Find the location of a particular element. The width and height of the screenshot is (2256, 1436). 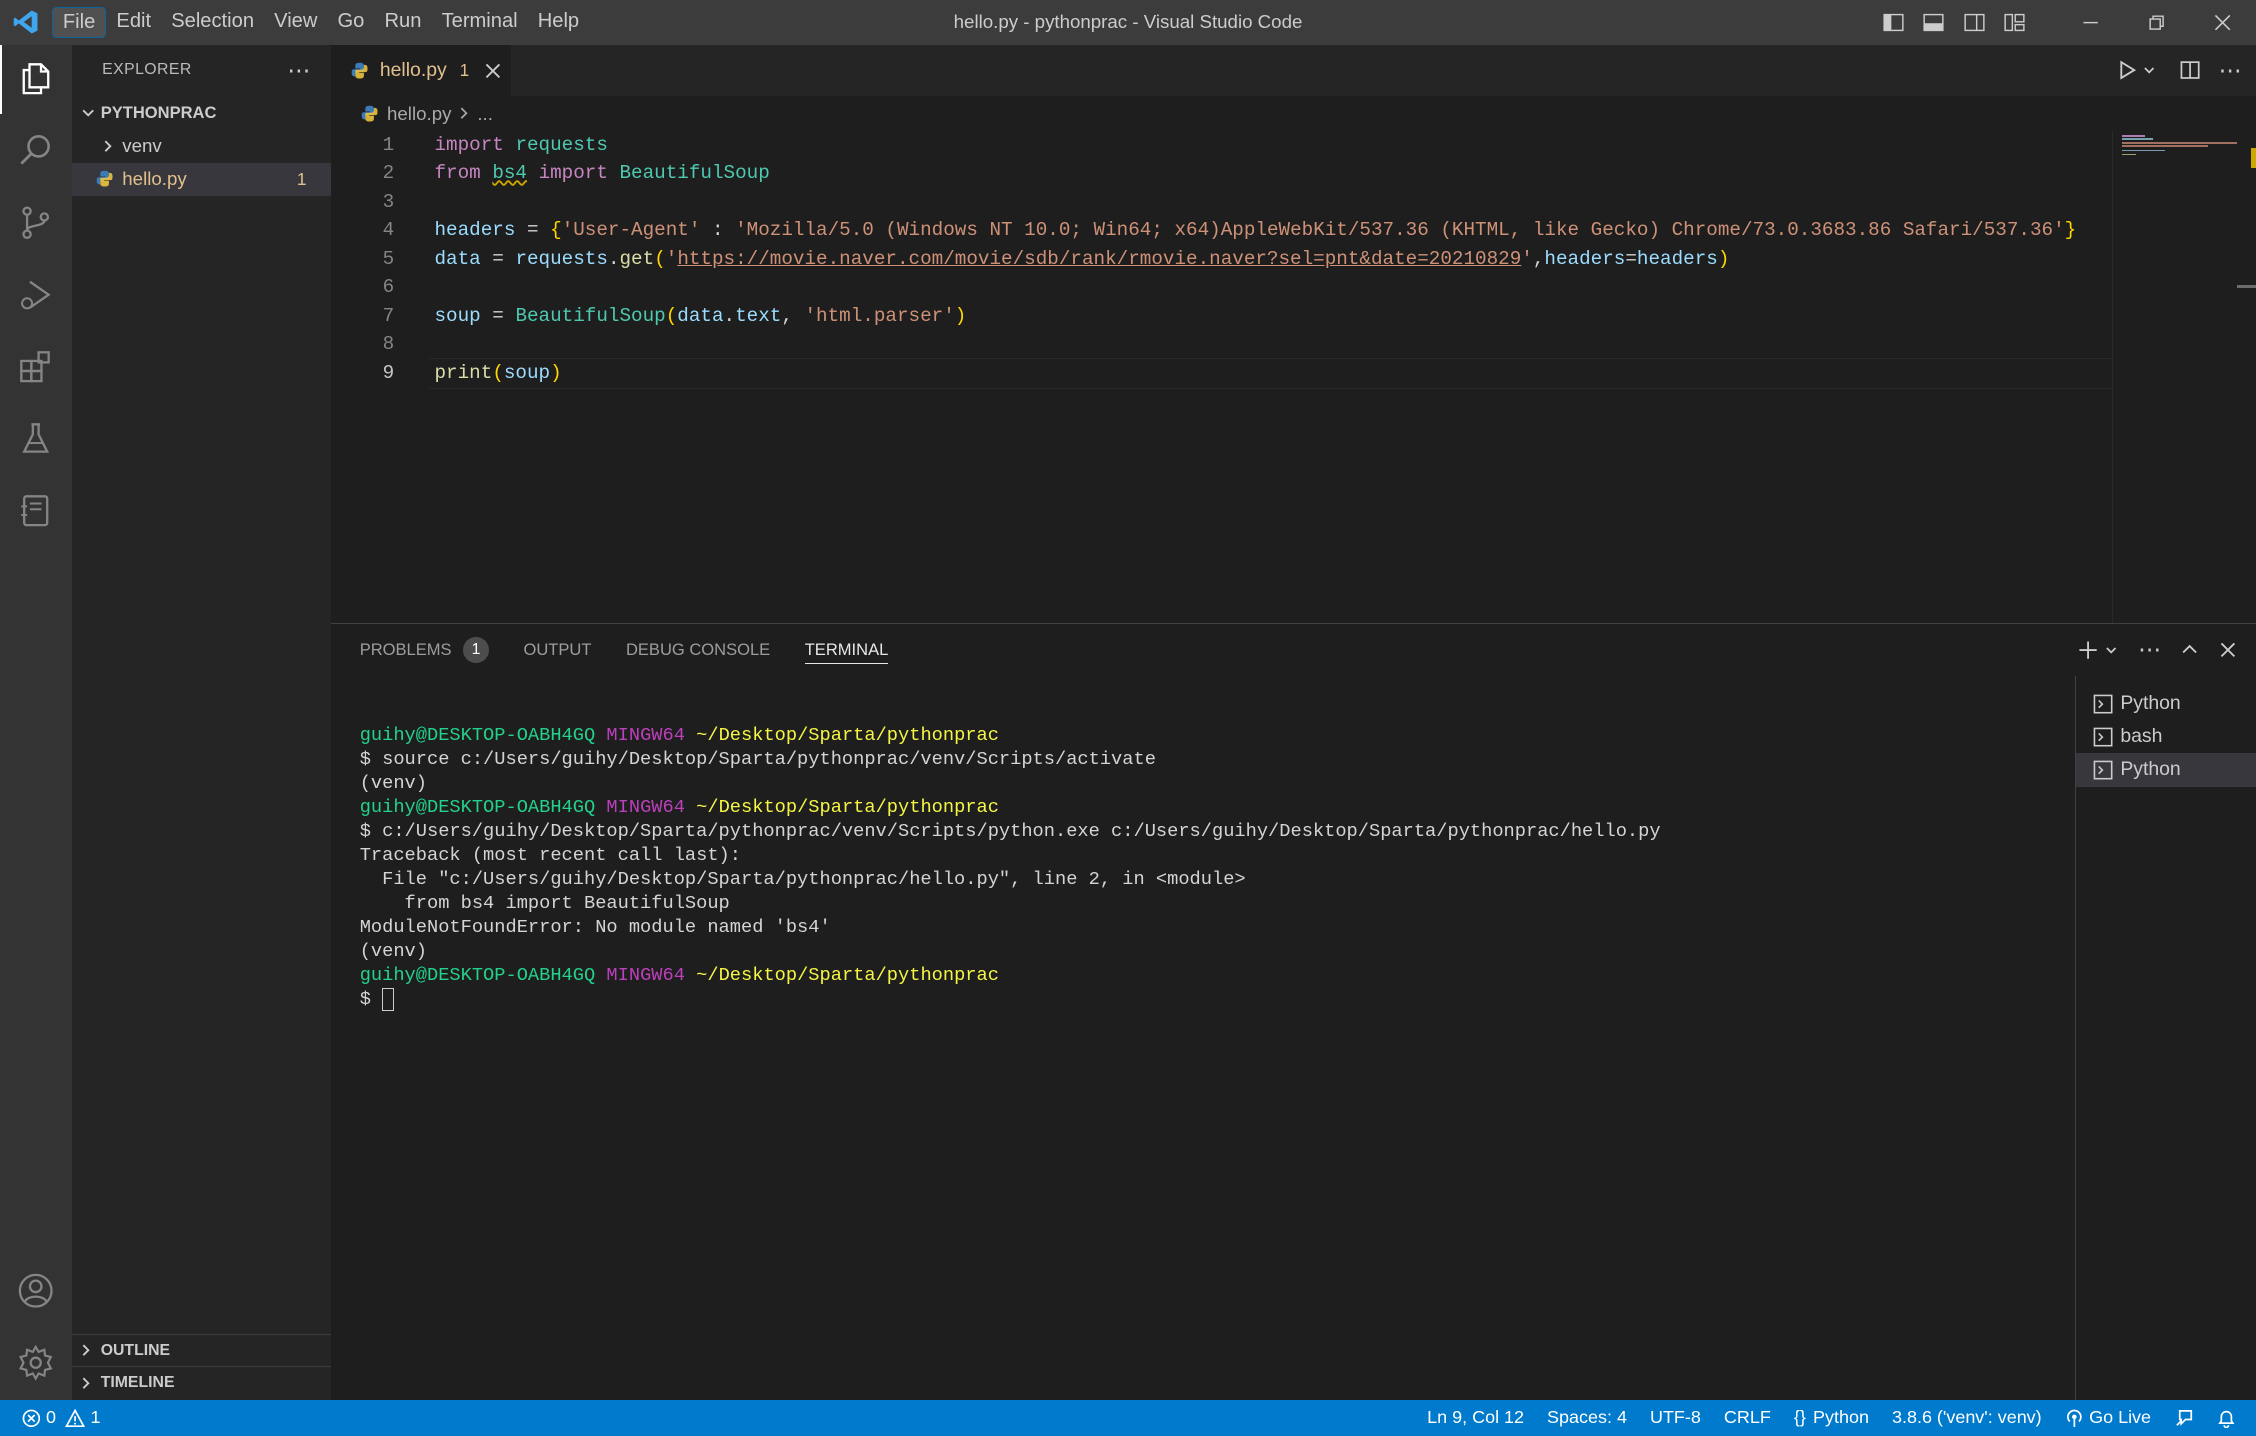

restore-button is located at coordinates (2157, 22).